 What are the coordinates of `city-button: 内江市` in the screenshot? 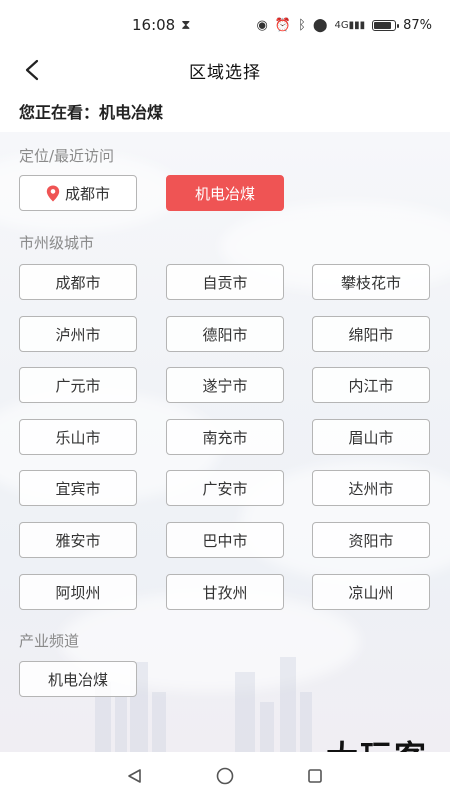 It's located at (371, 385).